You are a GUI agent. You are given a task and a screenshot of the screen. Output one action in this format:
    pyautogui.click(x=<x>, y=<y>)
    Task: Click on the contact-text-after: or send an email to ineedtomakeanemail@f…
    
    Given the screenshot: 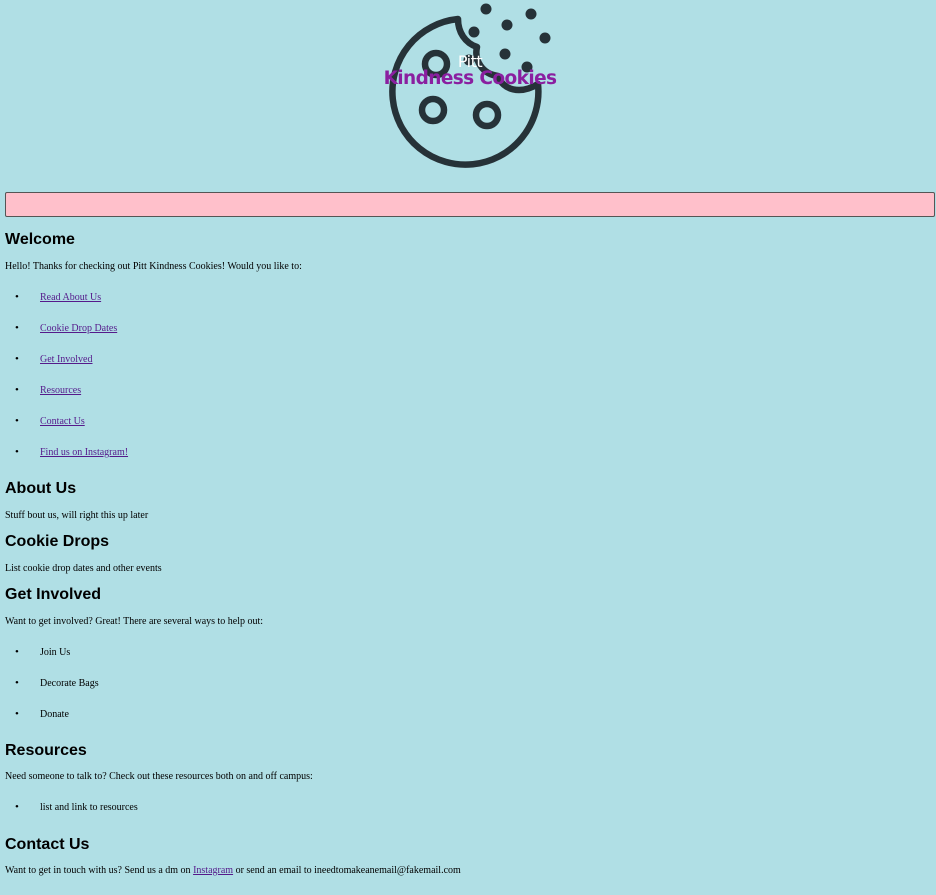 What is the action you would take?
    pyautogui.click(x=347, y=870)
    